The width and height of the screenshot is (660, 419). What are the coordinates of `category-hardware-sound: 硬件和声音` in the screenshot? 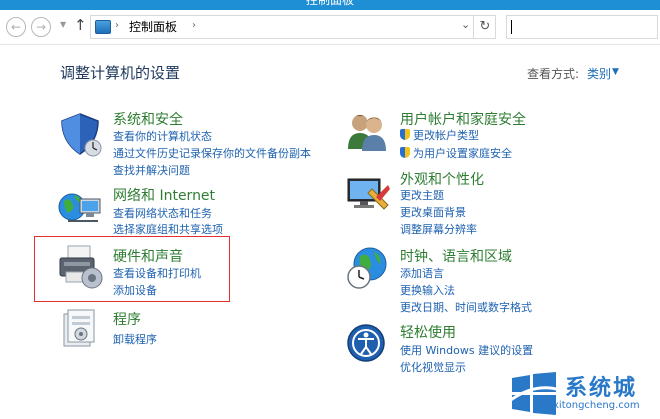 It's located at (148, 256).